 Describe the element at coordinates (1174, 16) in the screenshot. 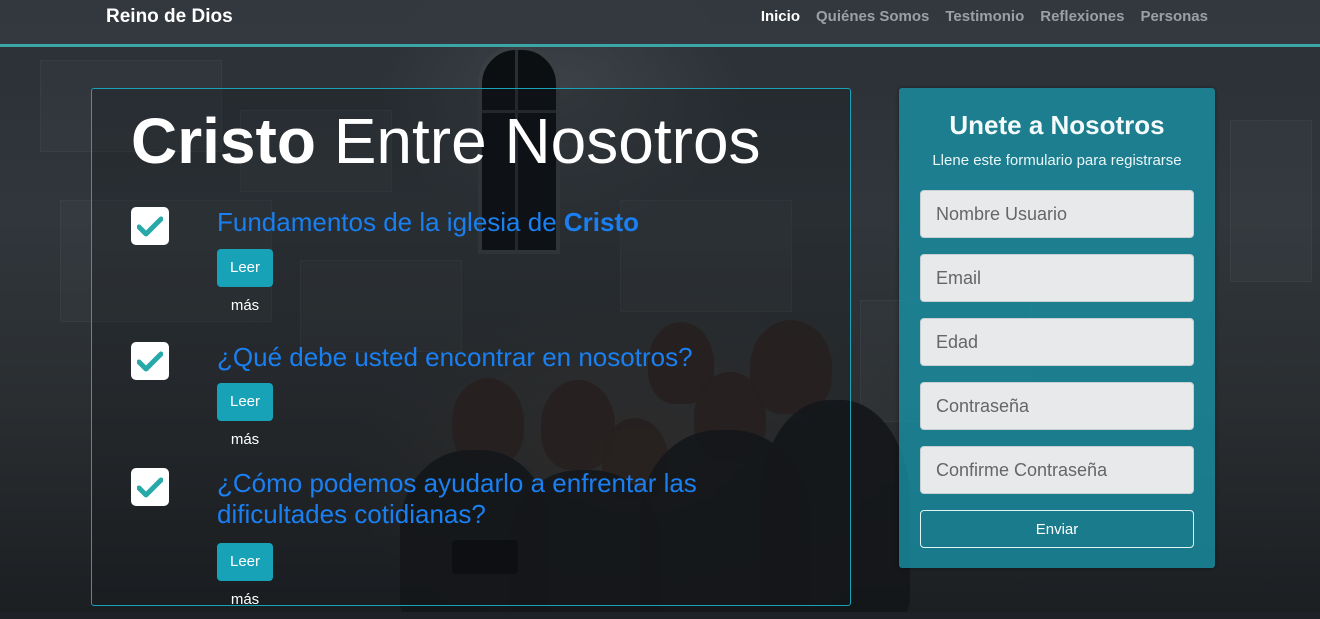

I see `nav-link-personas: Personas` at that location.